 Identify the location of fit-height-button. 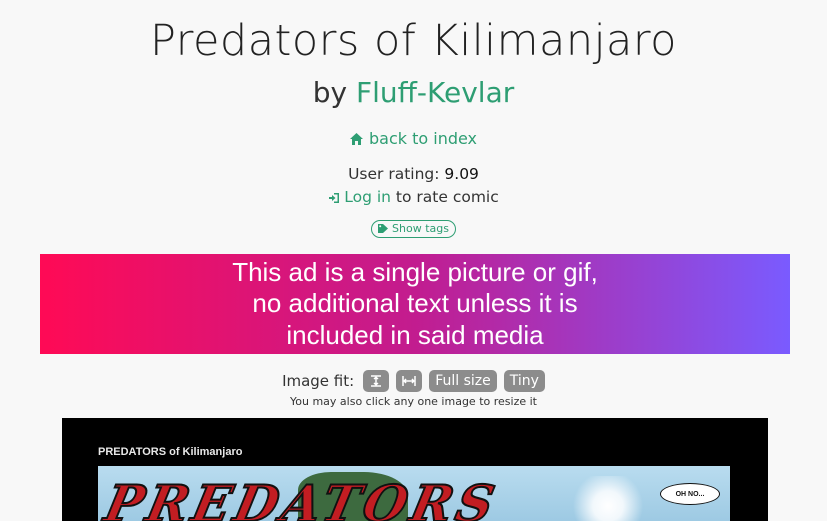
(376, 381).